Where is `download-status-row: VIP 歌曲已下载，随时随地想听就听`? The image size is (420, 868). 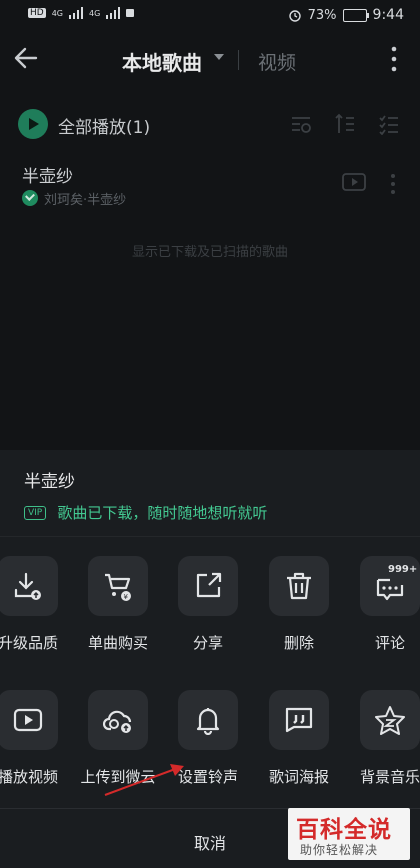
download-status-row: VIP 歌曲已下载，随时随地想听就听 is located at coordinates (145, 512).